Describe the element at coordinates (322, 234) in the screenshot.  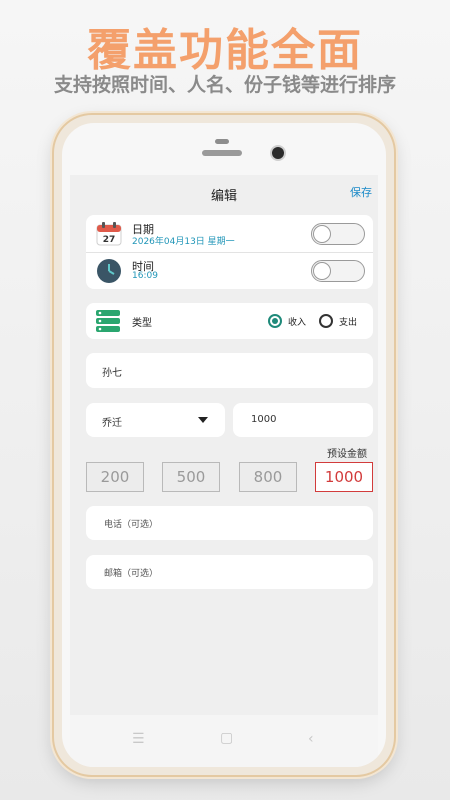
I see `date-toggle-knob` at that location.